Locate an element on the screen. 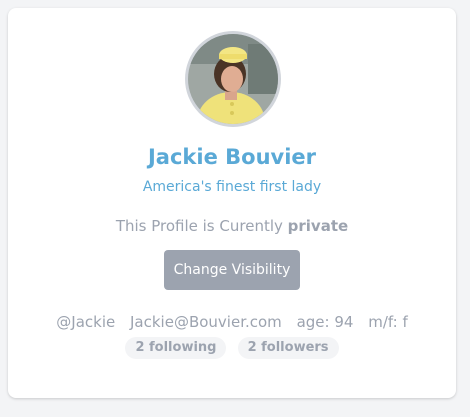 Image resolution: width=470 pixels, height=417 pixels. follow-counts: 2 following 2 followers is located at coordinates (232, 347).